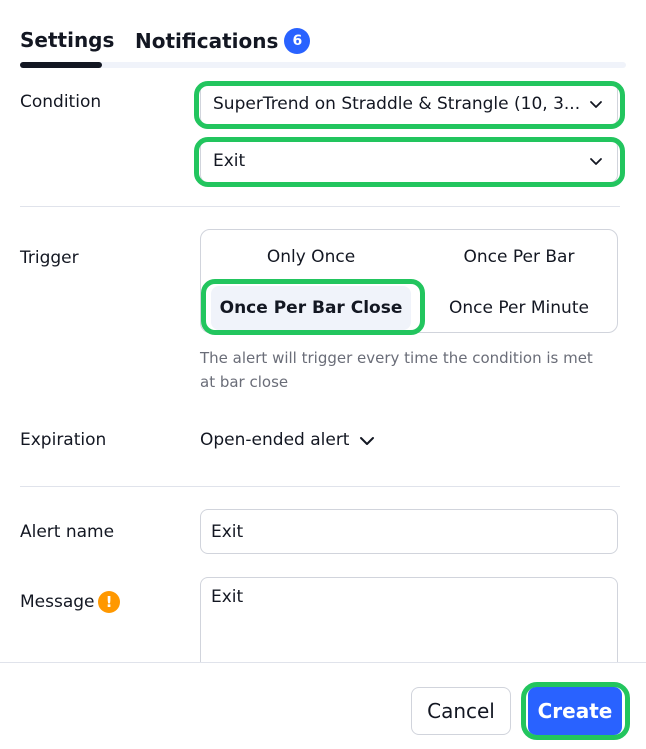  Describe the element at coordinates (323, 705) in the screenshot. I see `dialog-footer: Cancel Create` at that location.